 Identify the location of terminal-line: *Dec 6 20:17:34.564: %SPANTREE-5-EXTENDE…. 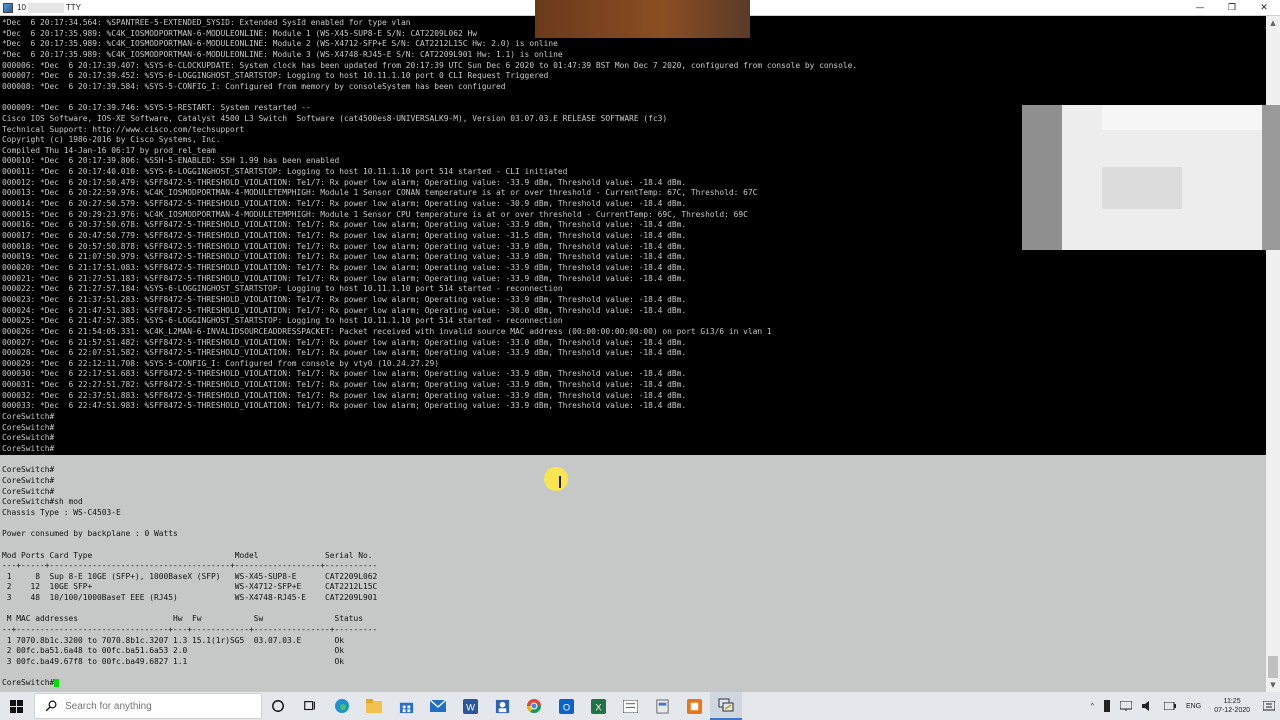
(206, 22).